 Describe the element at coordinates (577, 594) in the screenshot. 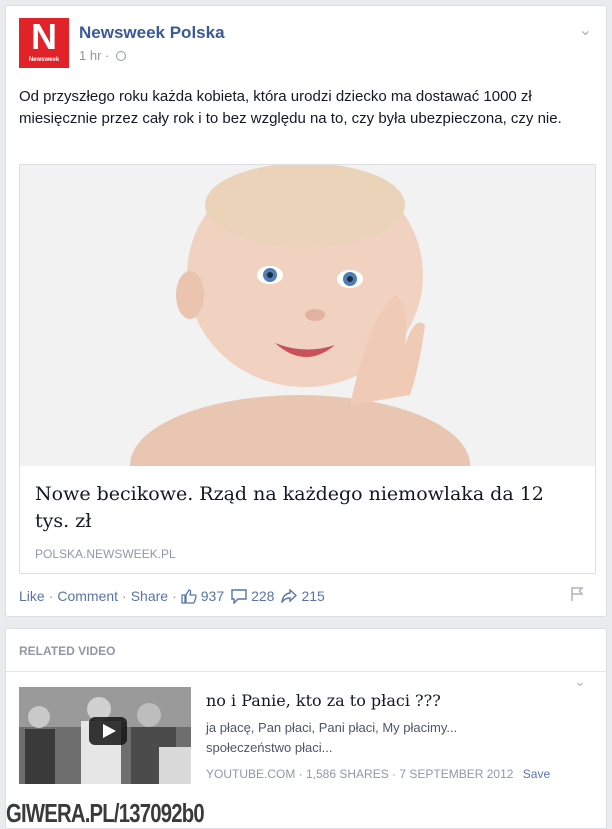

I see `flag-icon` at that location.